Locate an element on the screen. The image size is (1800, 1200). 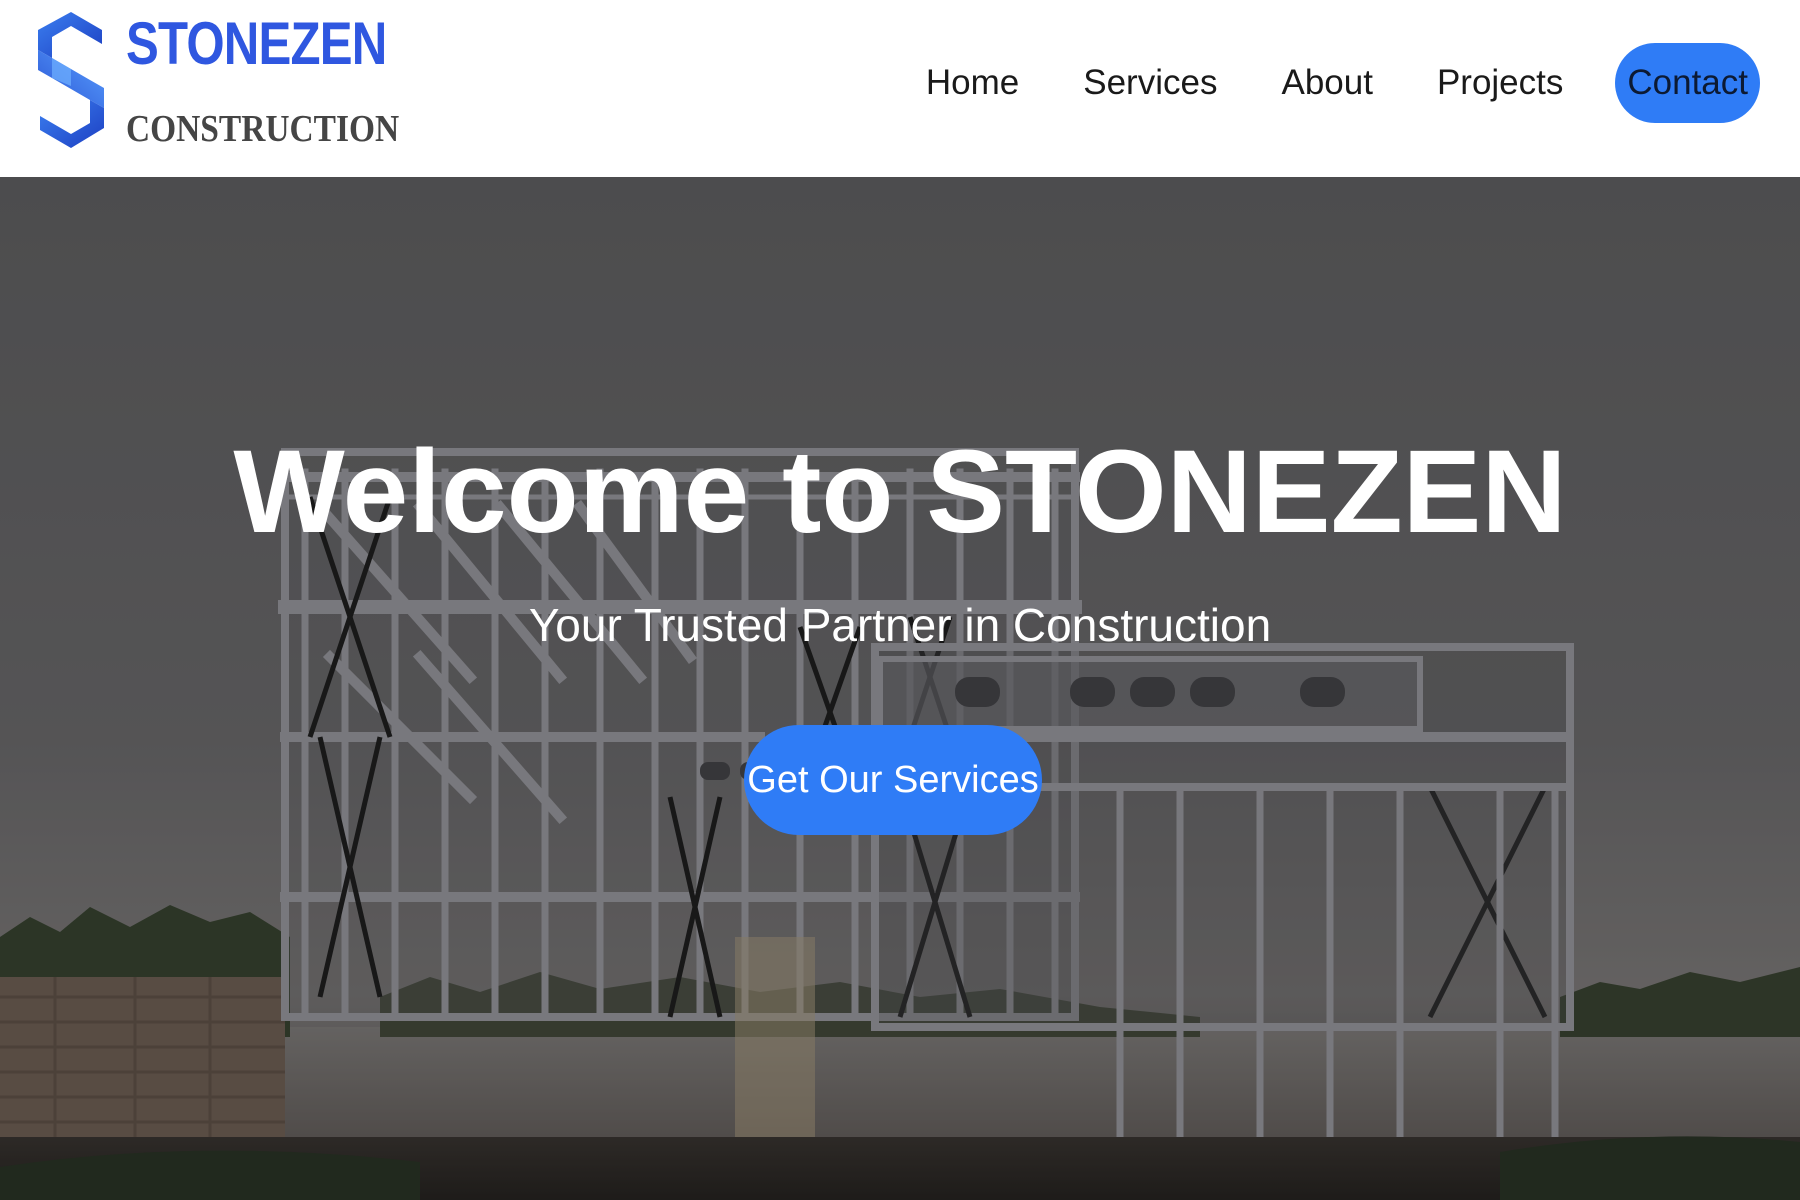
main-nav: Home Services About Projects Contact is located at coordinates (1343, 83).